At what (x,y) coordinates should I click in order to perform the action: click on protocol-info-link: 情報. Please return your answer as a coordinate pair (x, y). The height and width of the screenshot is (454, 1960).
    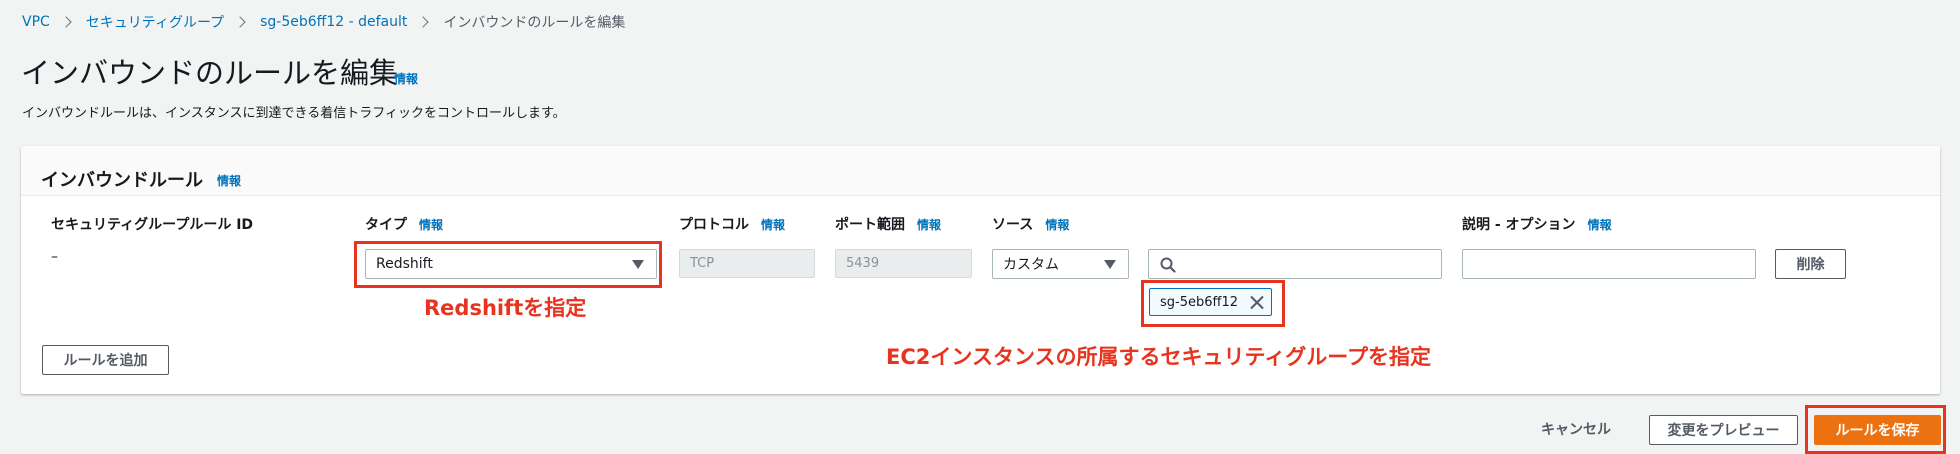
    Looking at the image, I should click on (773, 225).